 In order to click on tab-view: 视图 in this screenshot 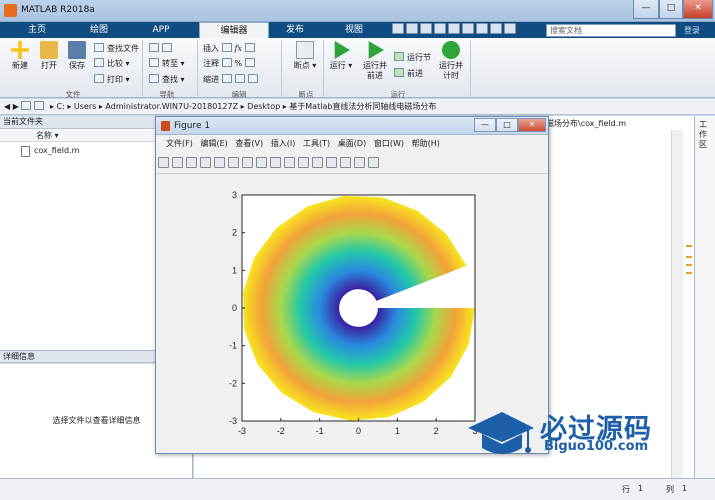, I will do `click(354, 30)`.